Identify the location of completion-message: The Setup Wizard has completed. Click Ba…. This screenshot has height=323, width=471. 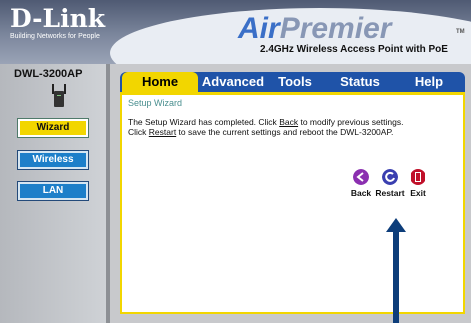
(265, 127).